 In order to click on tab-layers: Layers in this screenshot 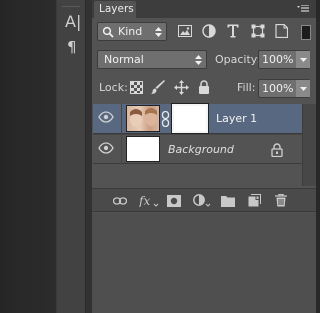, I will do `click(115, 9)`.